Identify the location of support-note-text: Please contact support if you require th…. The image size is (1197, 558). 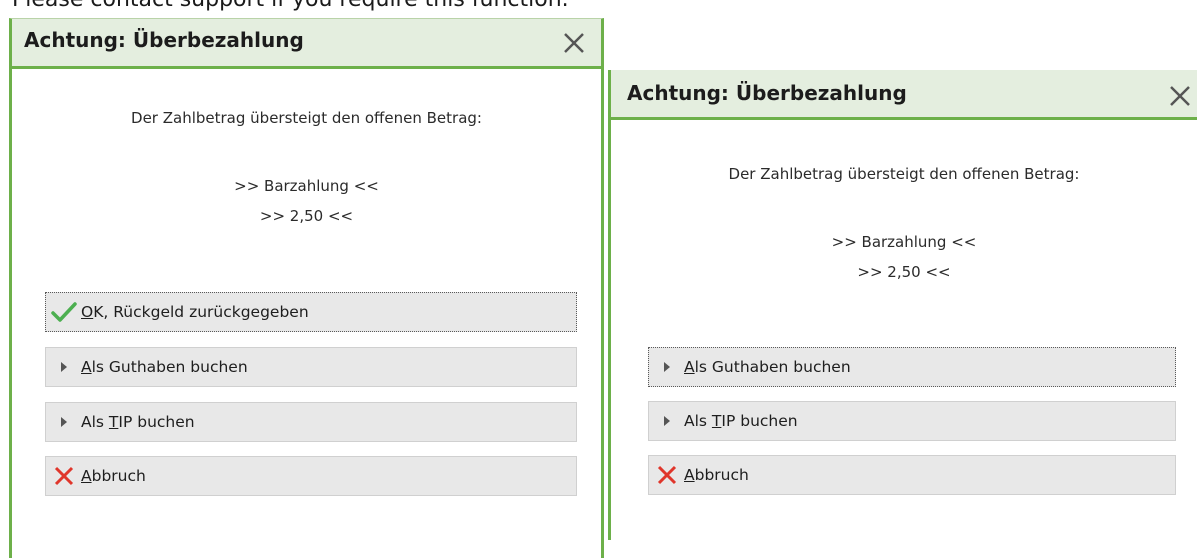
(290, 6).